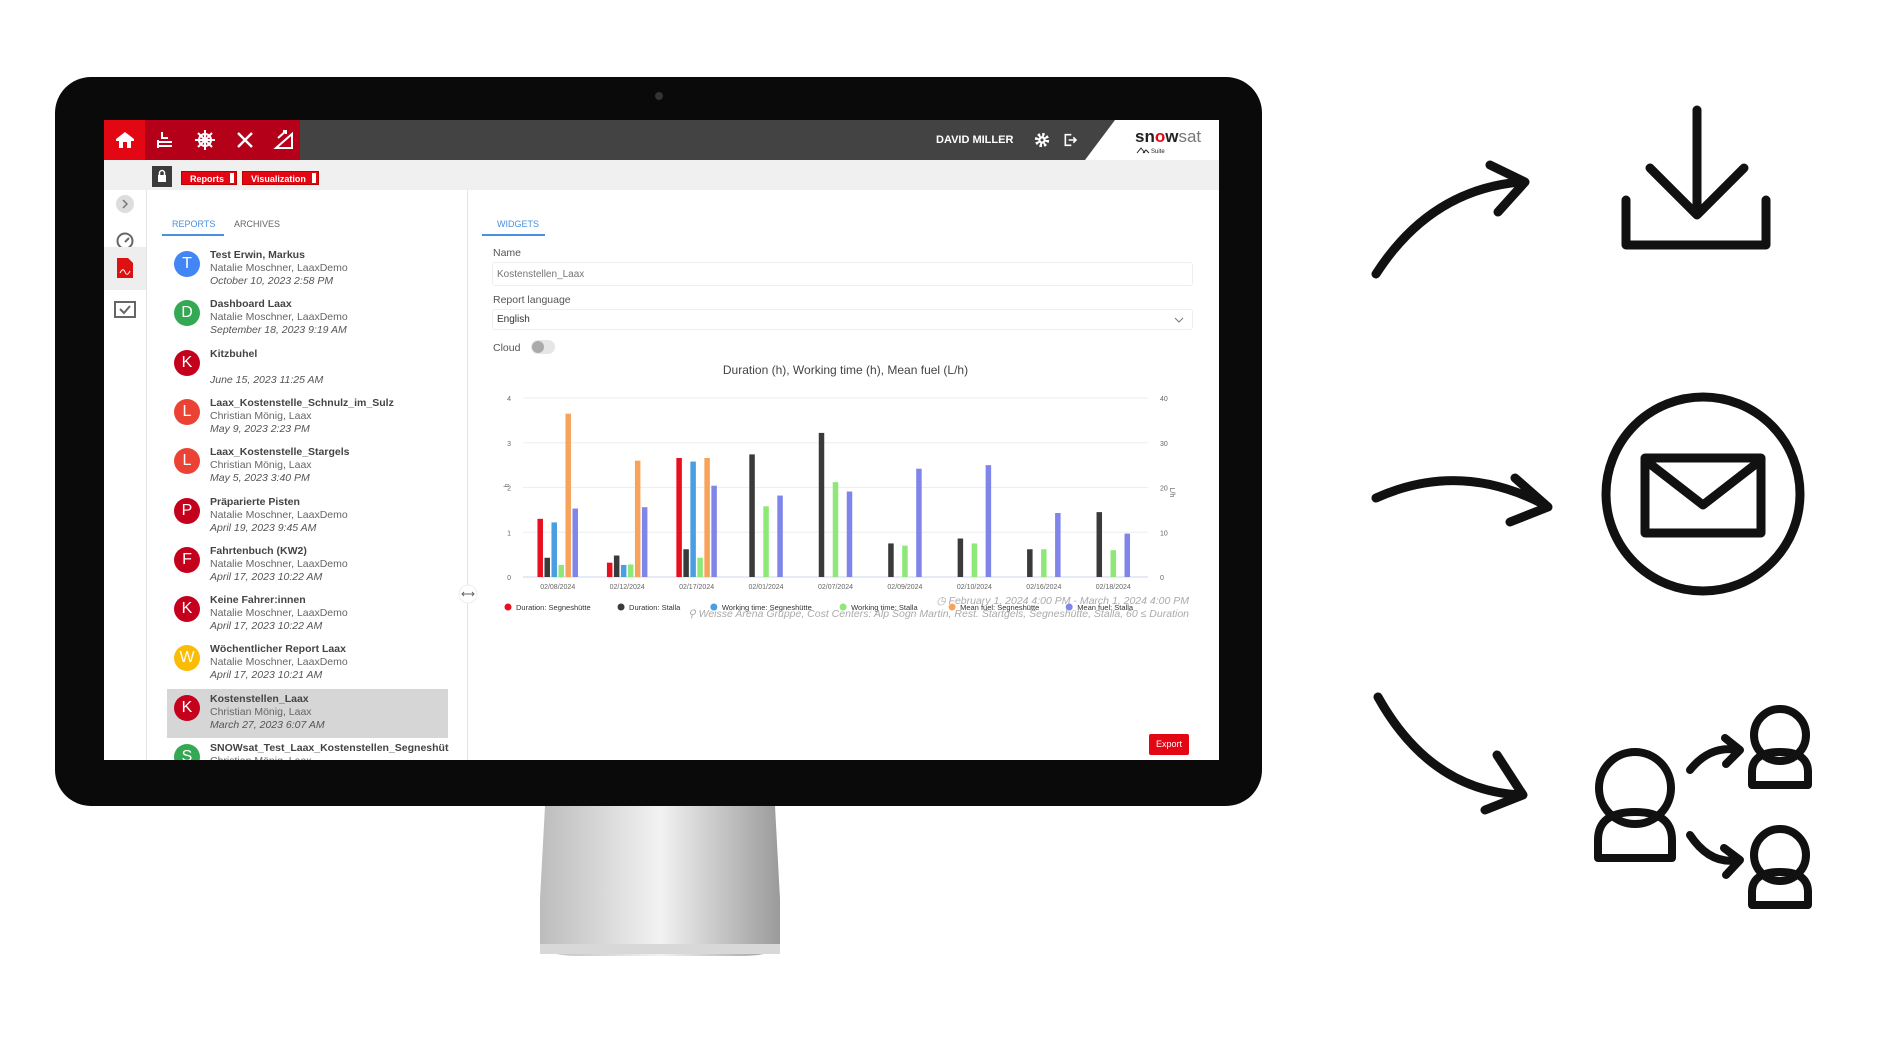 Image resolution: width=1880 pixels, height=1058 pixels. What do you see at coordinates (1169, 744) in the screenshot?
I see `export-button: Export` at bounding box center [1169, 744].